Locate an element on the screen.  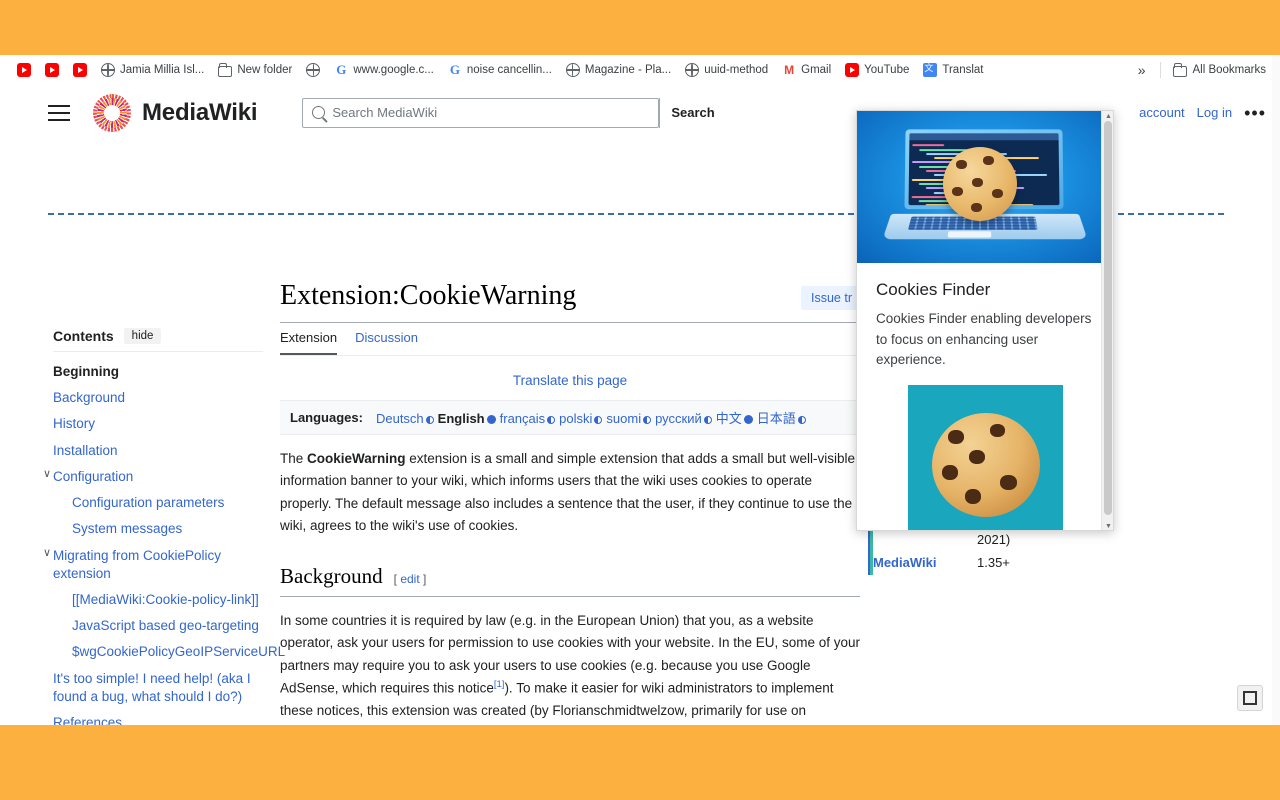
extension-name: CookieWarning is located at coordinates (356, 458).